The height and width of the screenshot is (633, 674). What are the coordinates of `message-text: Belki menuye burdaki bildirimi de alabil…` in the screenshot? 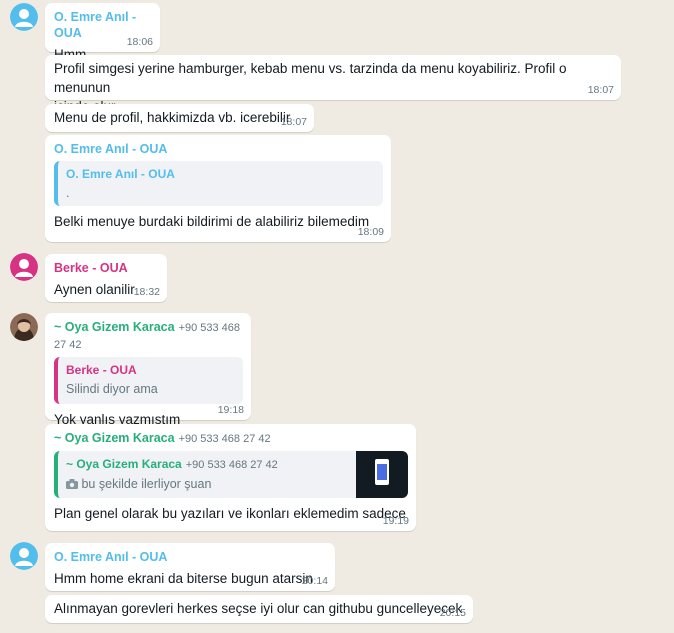 It's located at (212, 221).